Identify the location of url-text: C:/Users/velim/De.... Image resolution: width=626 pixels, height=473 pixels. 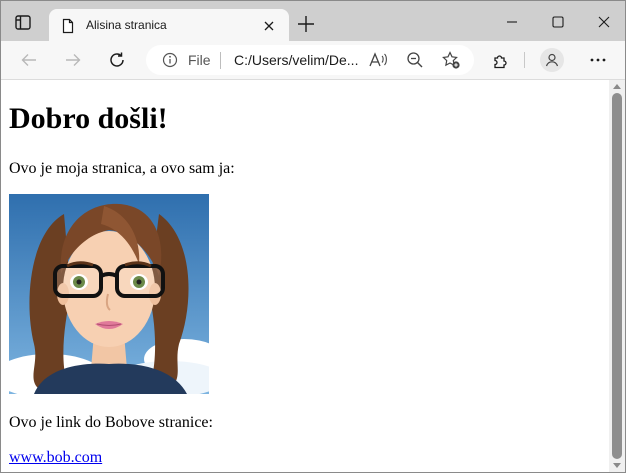
(296, 60).